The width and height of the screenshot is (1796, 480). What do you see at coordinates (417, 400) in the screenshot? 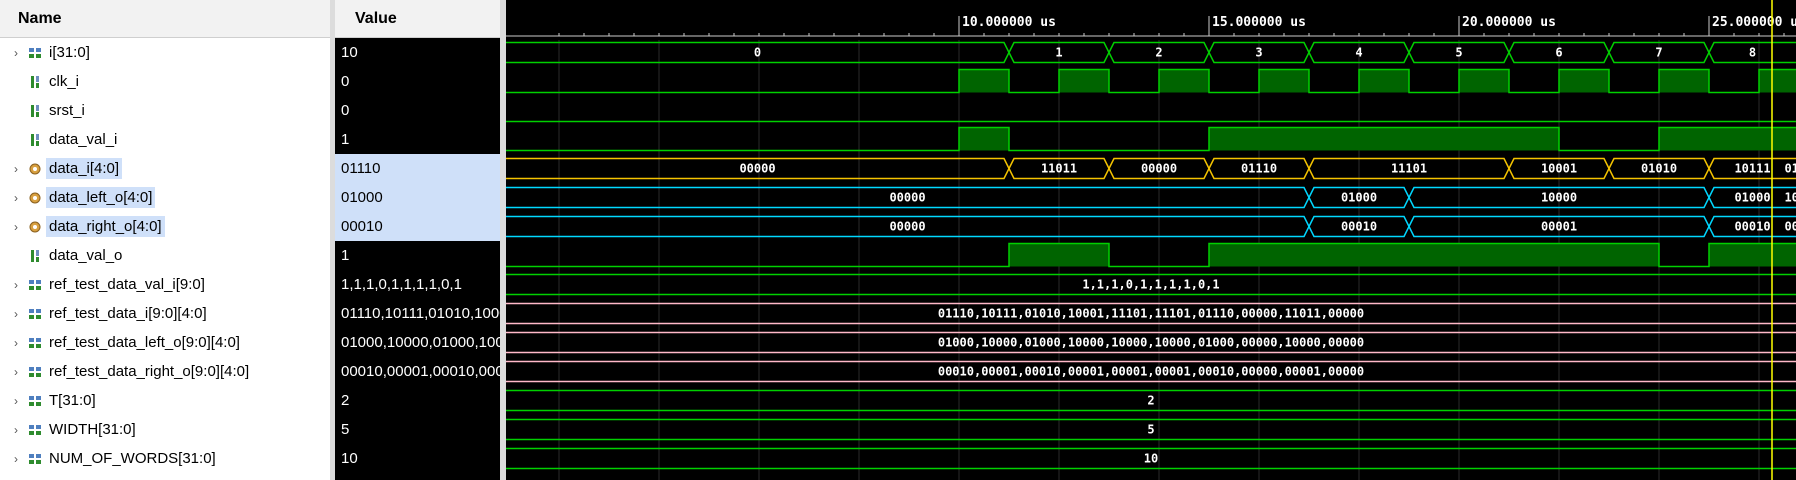
I see `signal-value: 2` at bounding box center [417, 400].